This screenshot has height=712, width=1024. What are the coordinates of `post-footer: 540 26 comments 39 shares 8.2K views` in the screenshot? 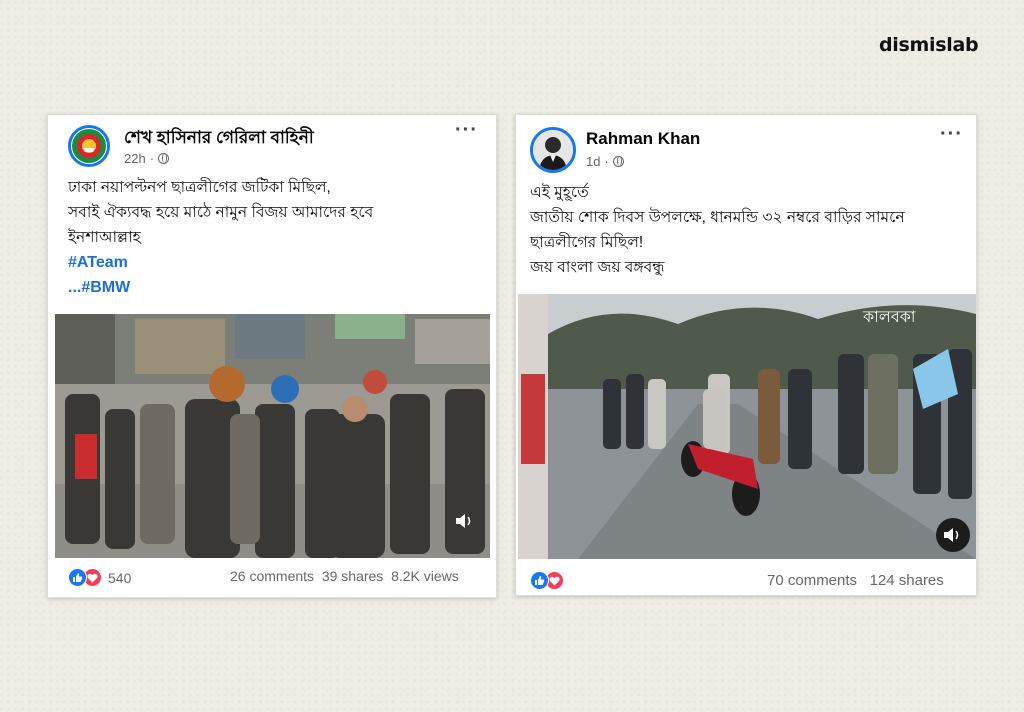 It's located at (272, 578).